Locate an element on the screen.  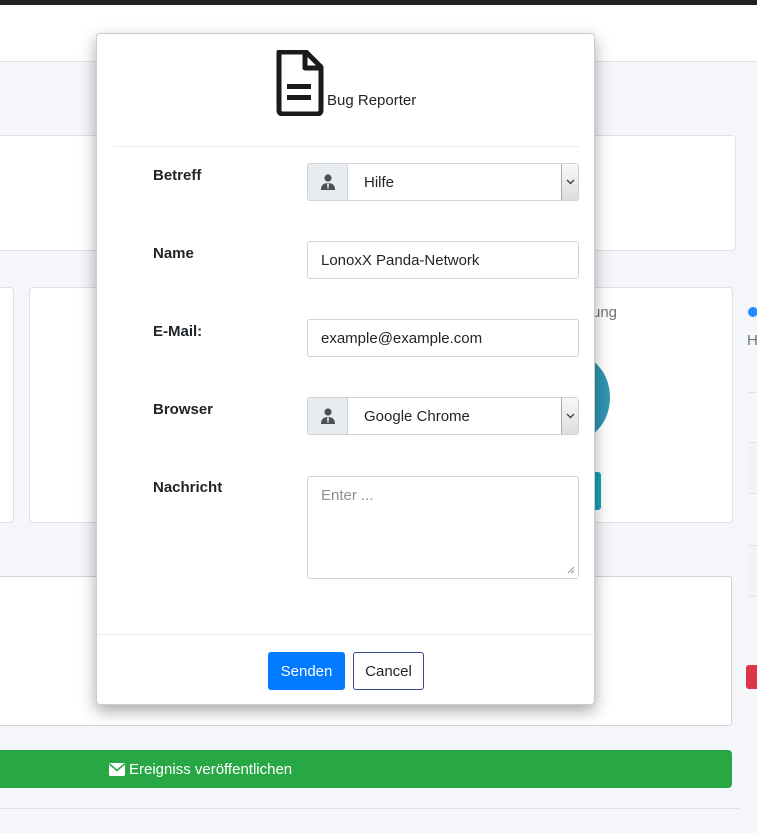
browser-prepend is located at coordinates (328, 416).